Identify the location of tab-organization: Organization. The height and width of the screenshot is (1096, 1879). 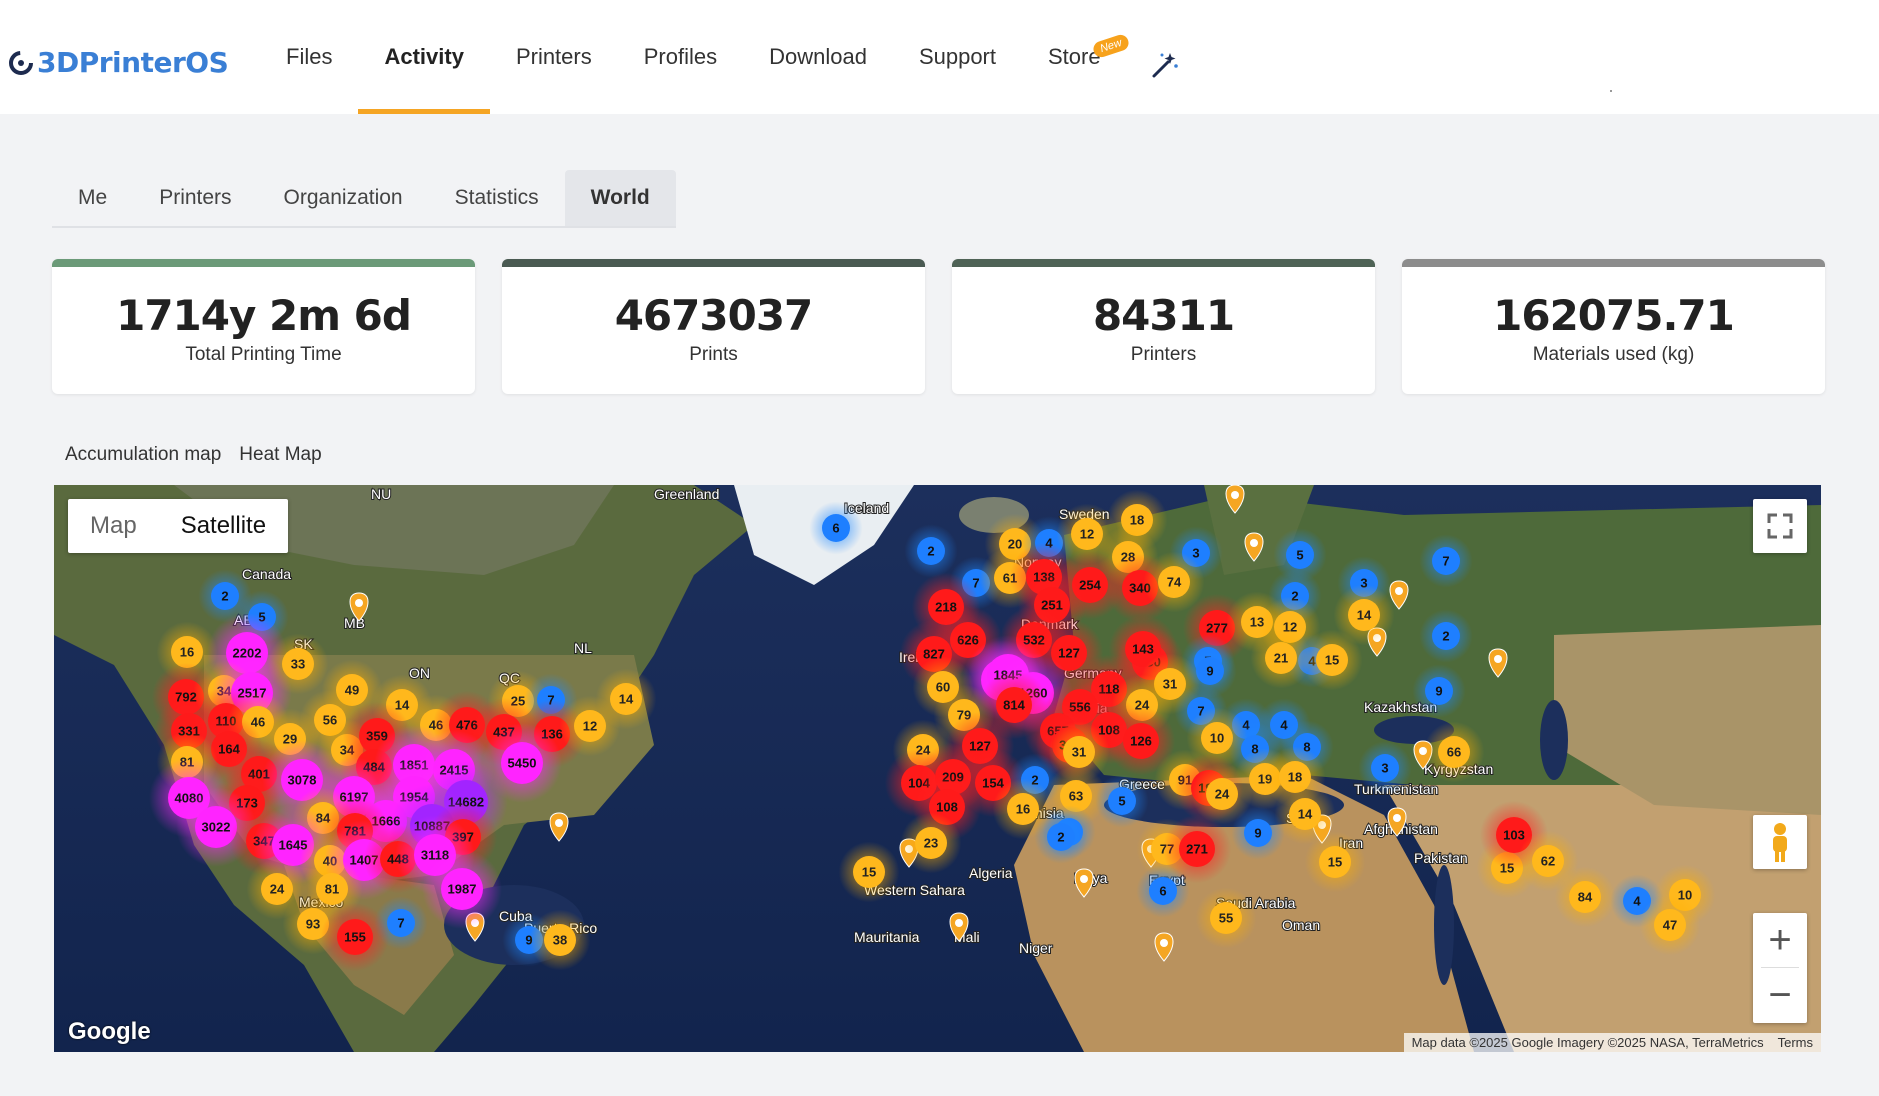
(343, 198).